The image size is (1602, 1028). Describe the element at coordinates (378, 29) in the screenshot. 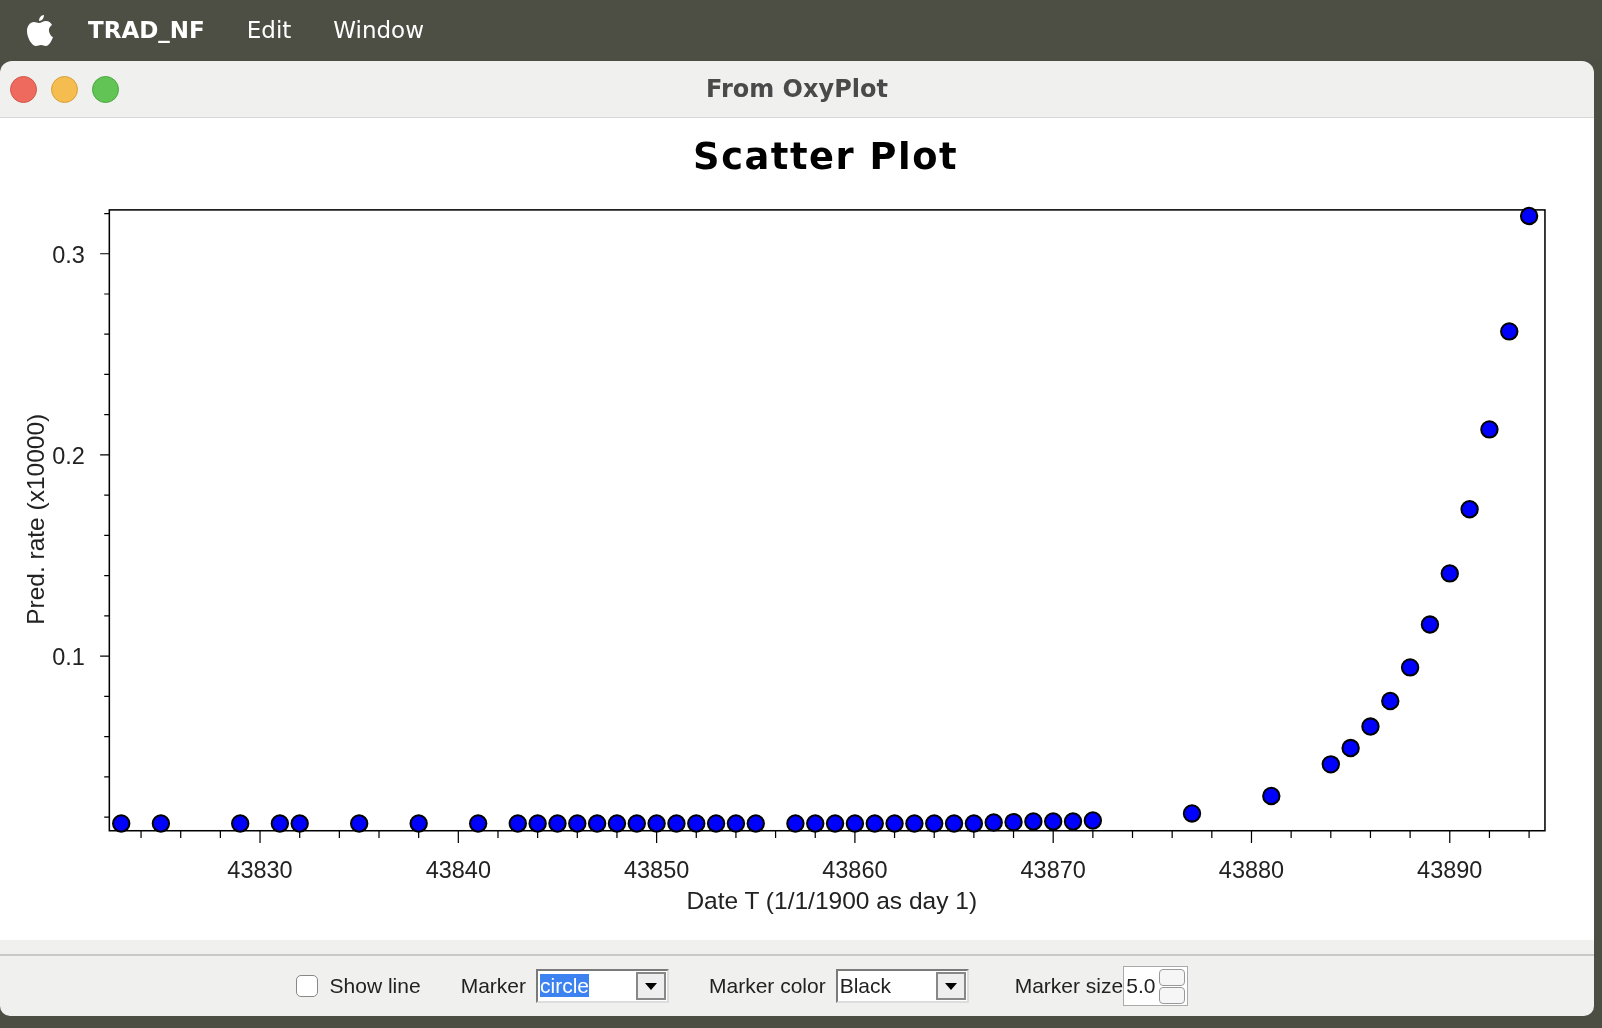

I see `menu-item: Window` at that location.